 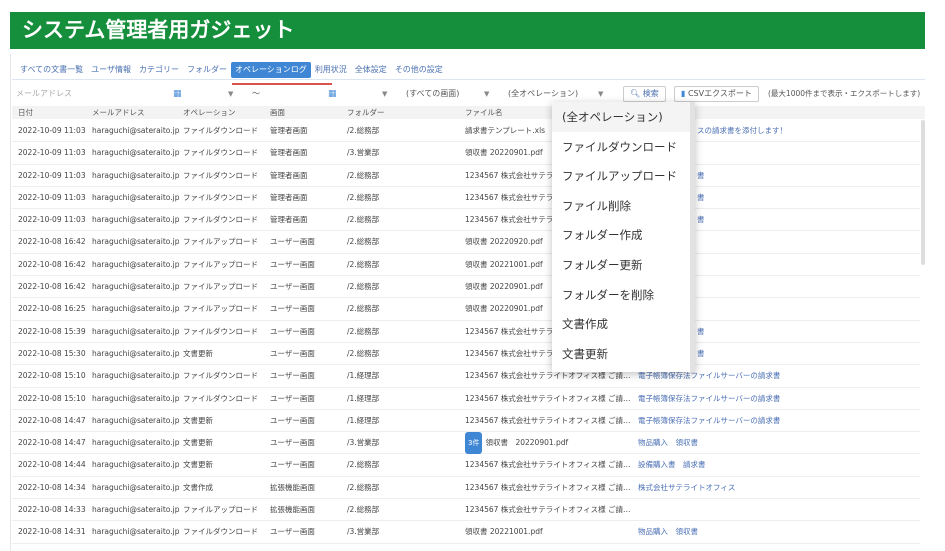 I want to click on description-text: 株式会社サテライトオフィス, so click(x=687, y=487).